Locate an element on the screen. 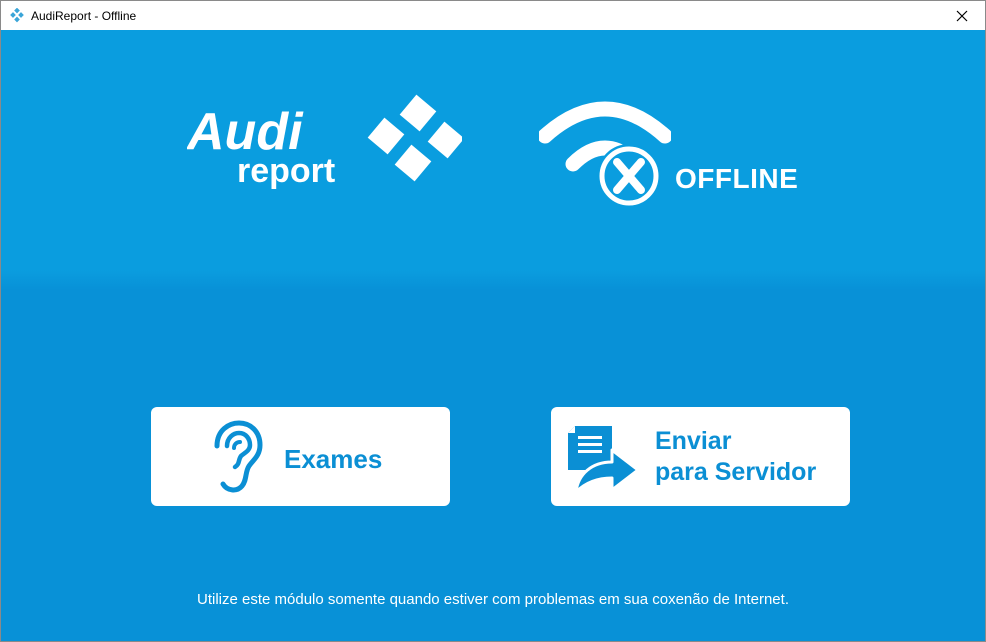 This screenshot has width=986, height=642. send-label-line2: para Servidor is located at coordinates (736, 472).